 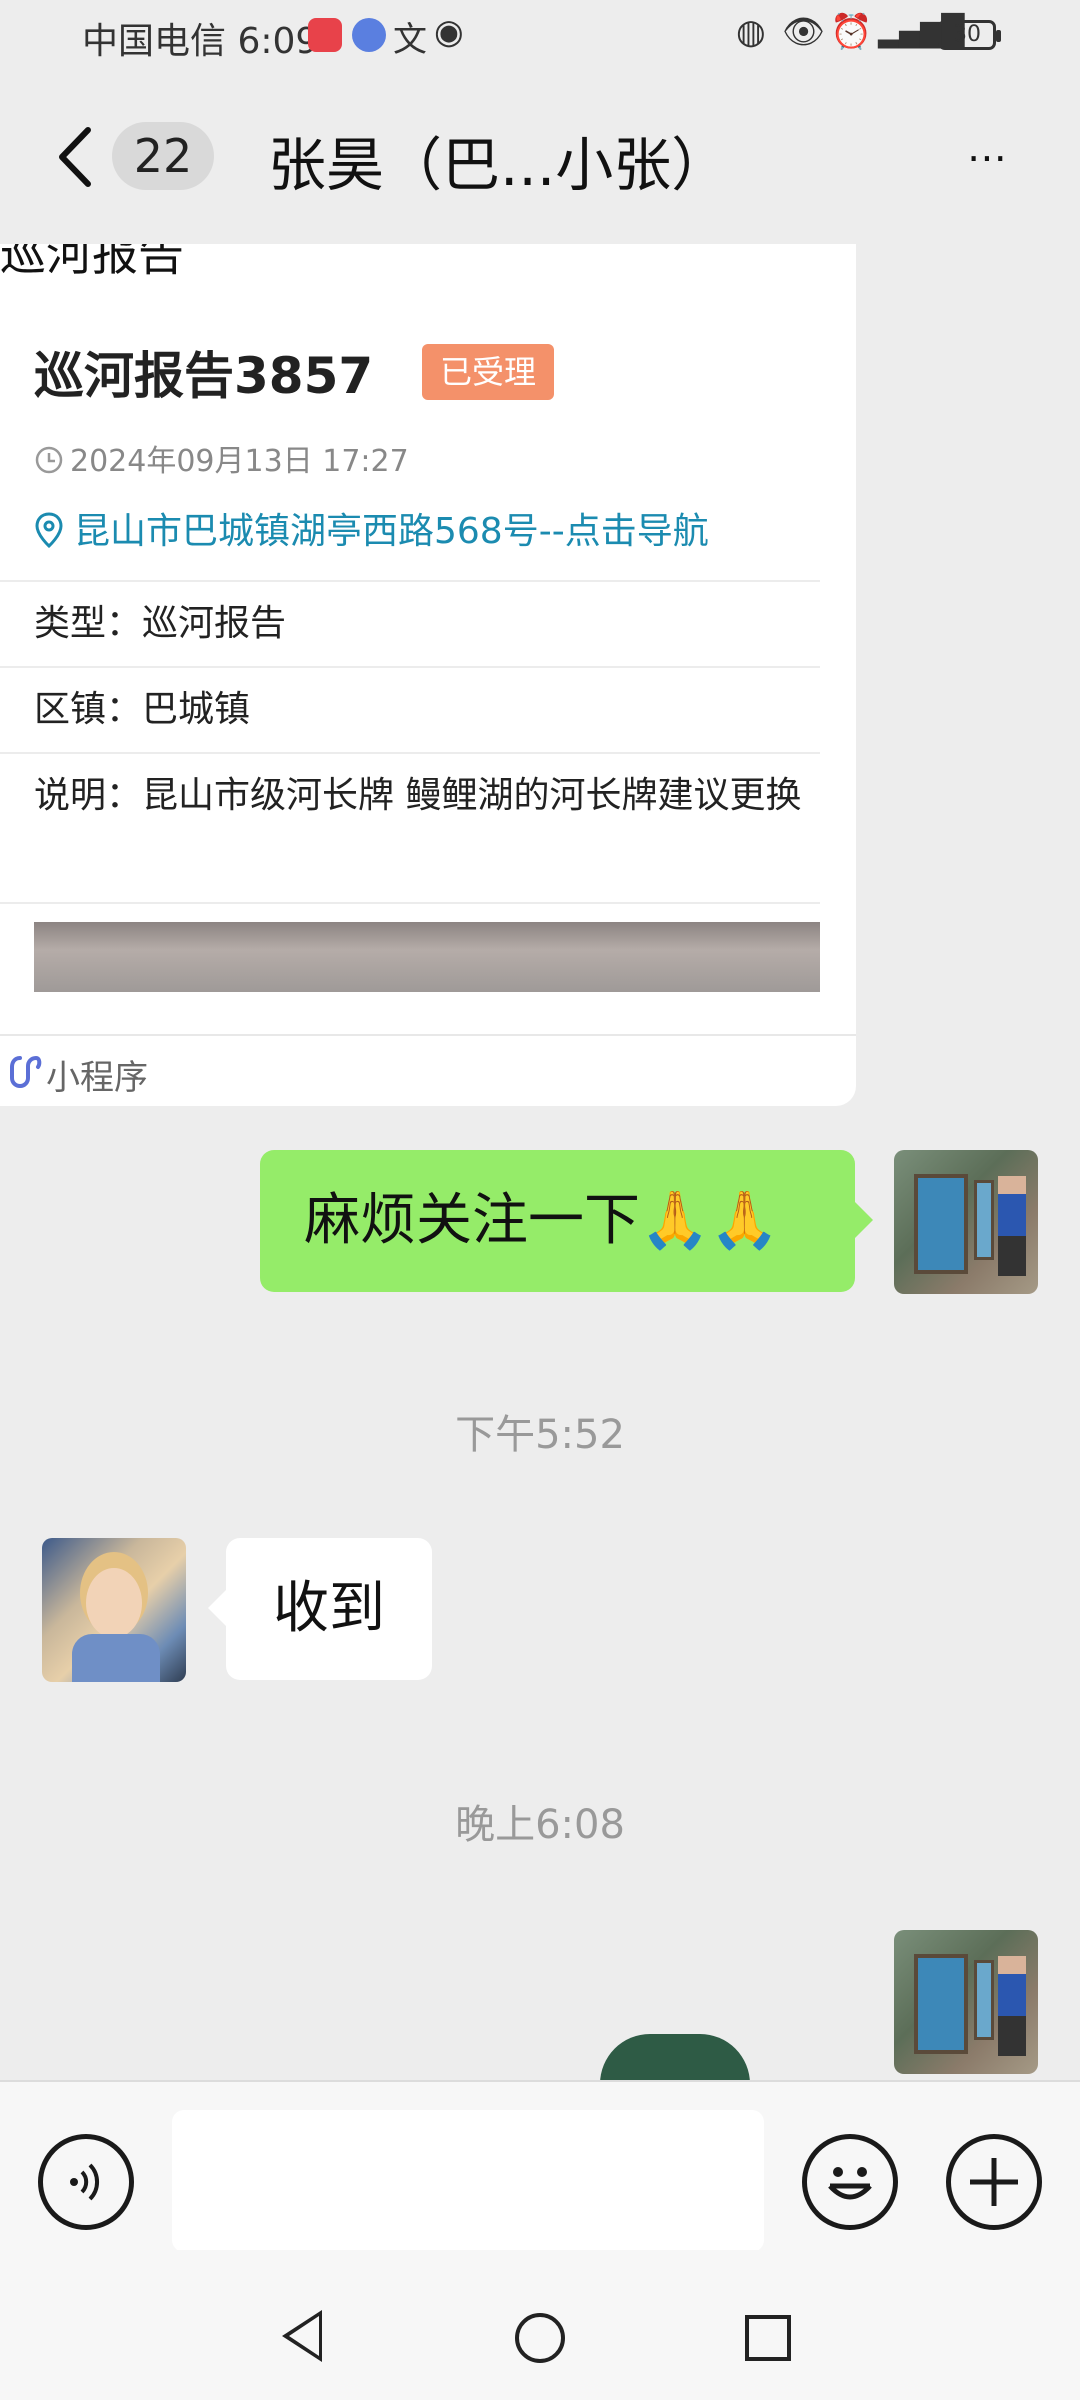 I want to click on plus-icon, so click(x=994, y=2182).